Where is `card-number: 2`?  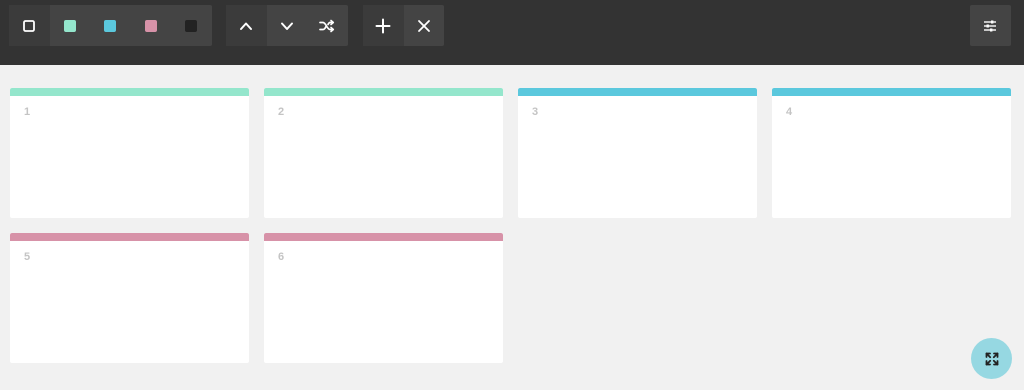
card-number: 2 is located at coordinates (281, 112).